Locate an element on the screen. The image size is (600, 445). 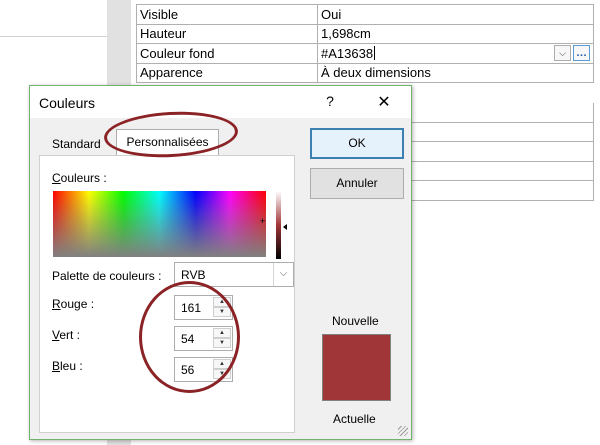
blue-spin-buttons: ▲ ▼ is located at coordinates (222, 369).